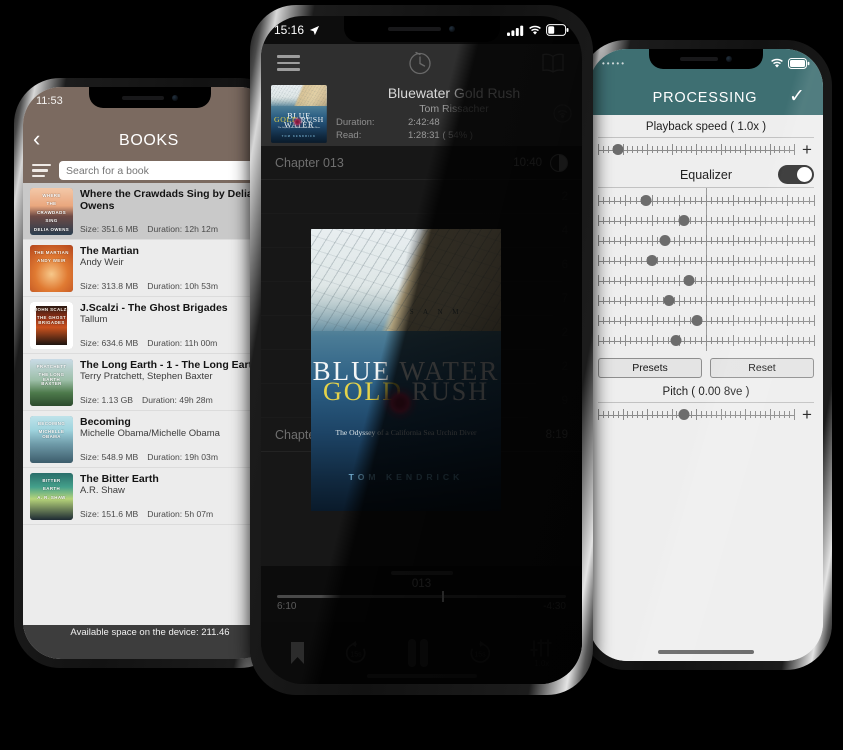 The height and width of the screenshot is (750, 843). Describe the element at coordinates (454, 122) in the screenshot. I see `duration-row: Duration: 2:42:48` at that location.